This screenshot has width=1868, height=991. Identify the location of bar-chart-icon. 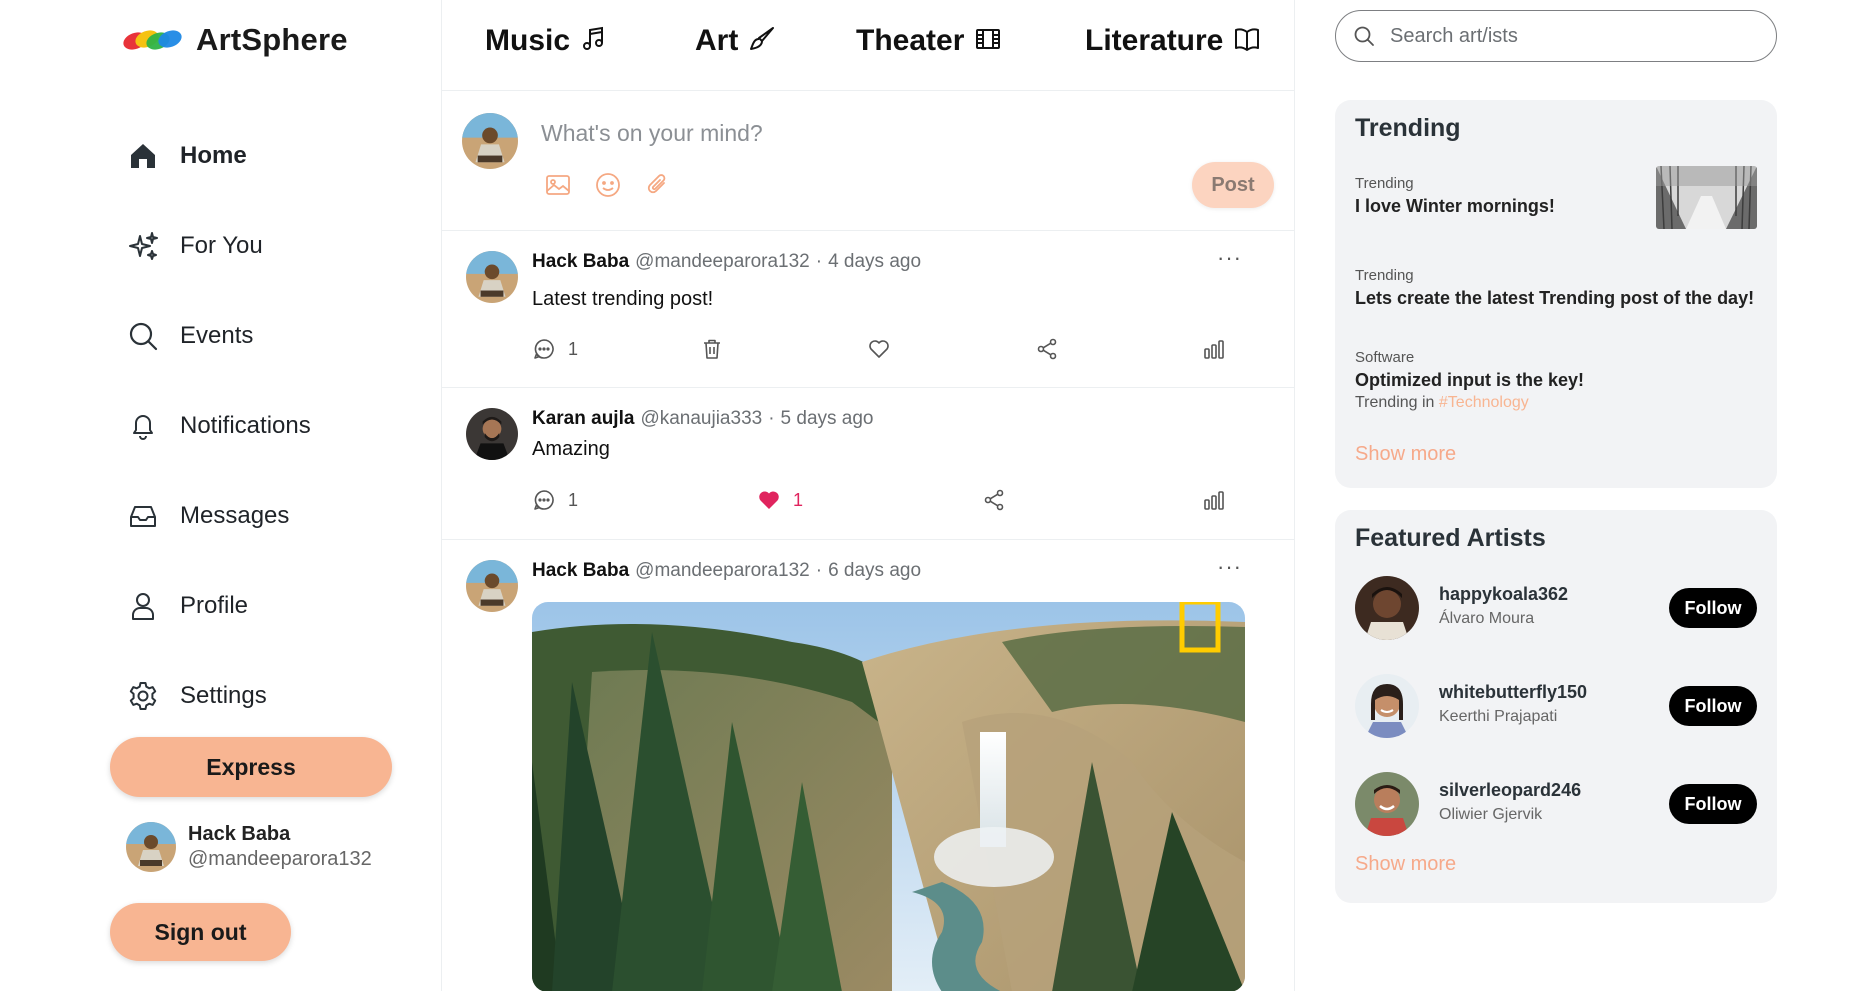
(1214, 500).